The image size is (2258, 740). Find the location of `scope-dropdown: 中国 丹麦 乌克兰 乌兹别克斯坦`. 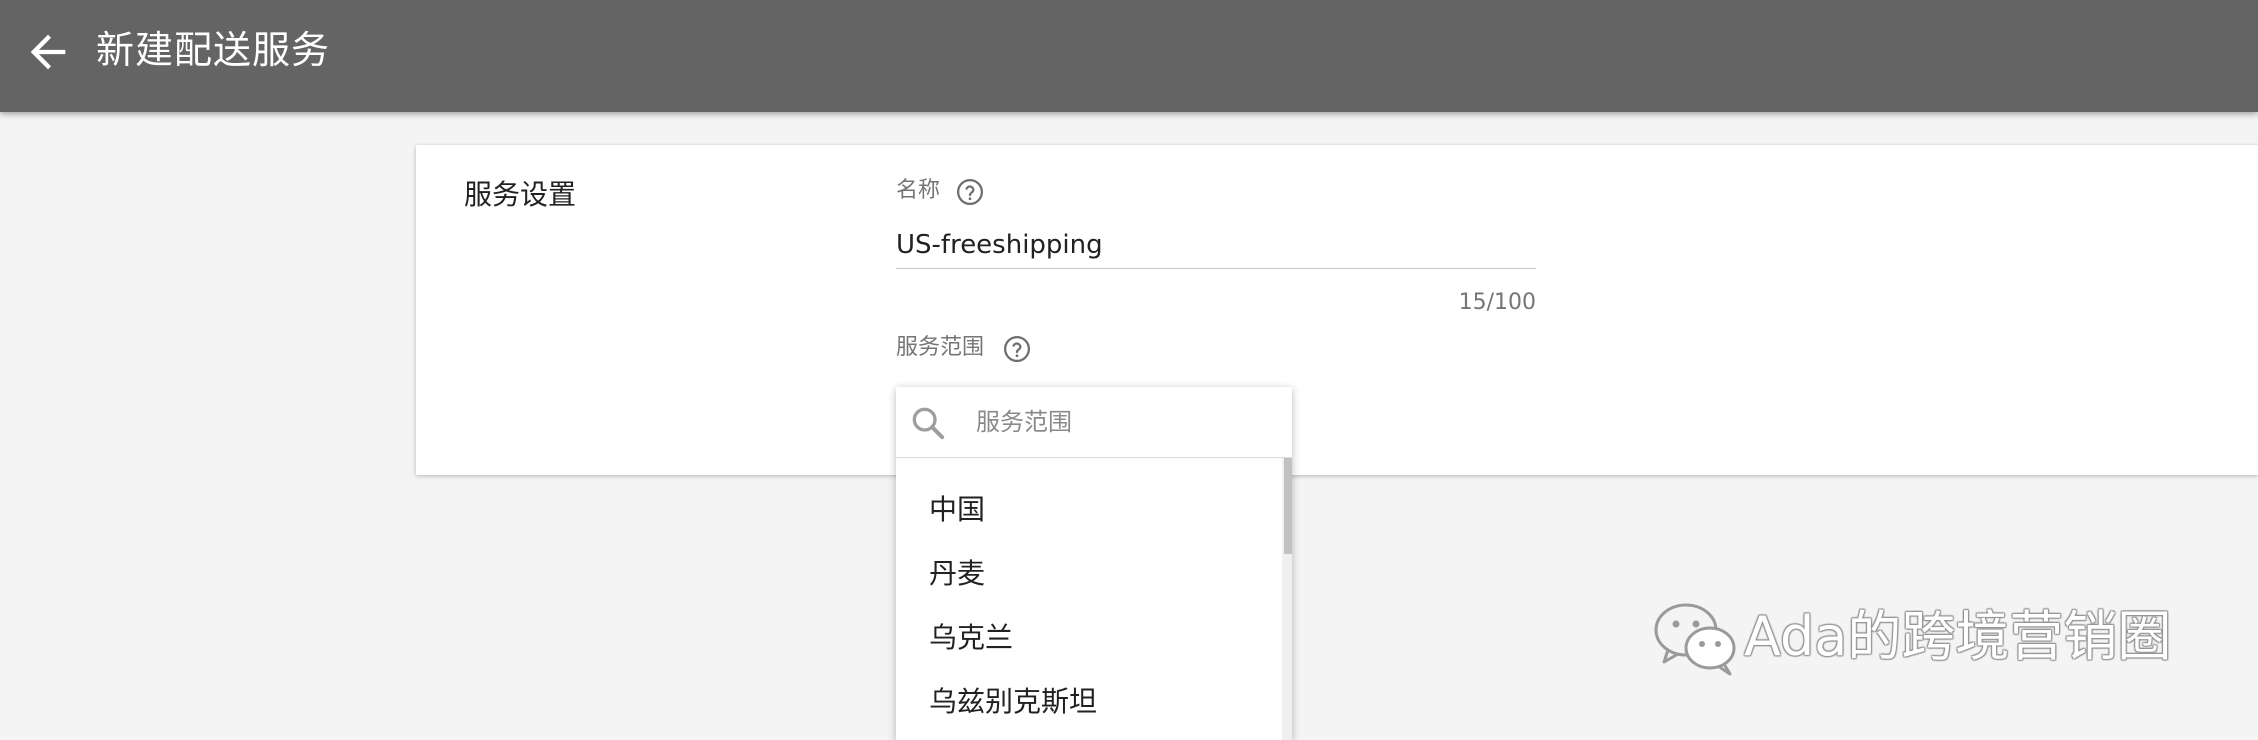

scope-dropdown: 中国 丹麦 乌克兰 乌兹别克斯坦 is located at coordinates (1094, 563).